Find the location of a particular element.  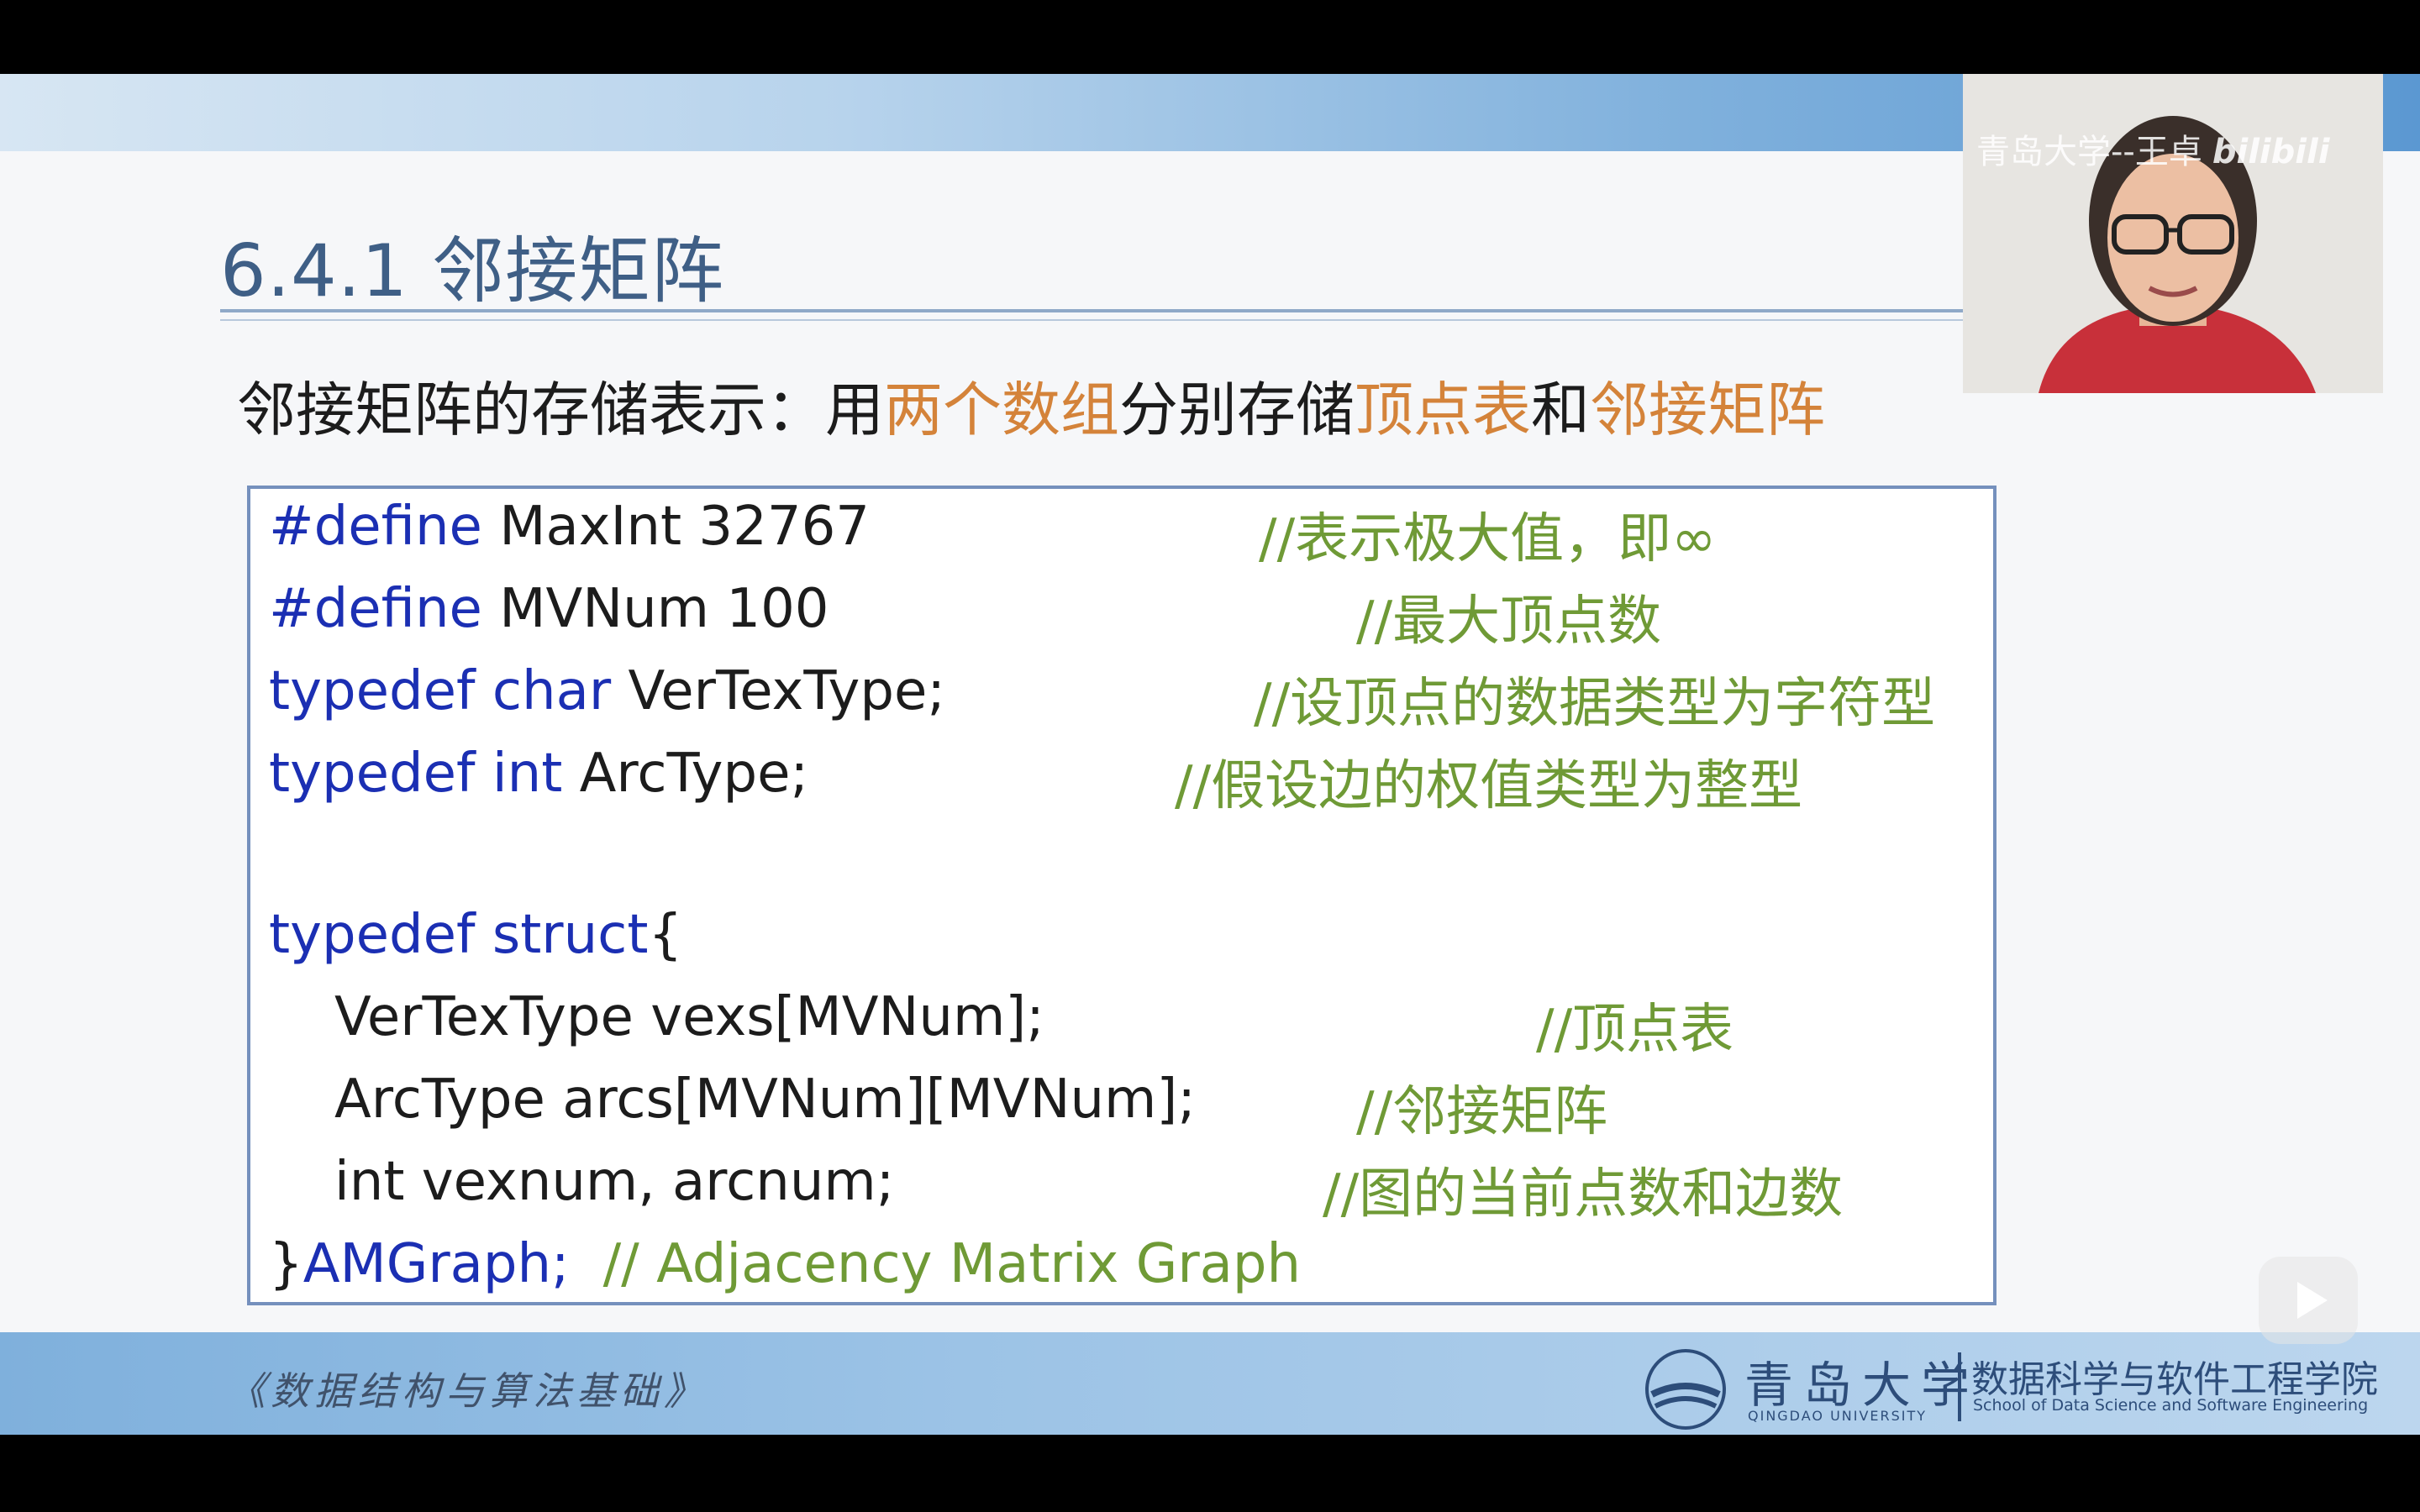

subtitle-highlight: 邻接矩阵 is located at coordinates (1708, 409).